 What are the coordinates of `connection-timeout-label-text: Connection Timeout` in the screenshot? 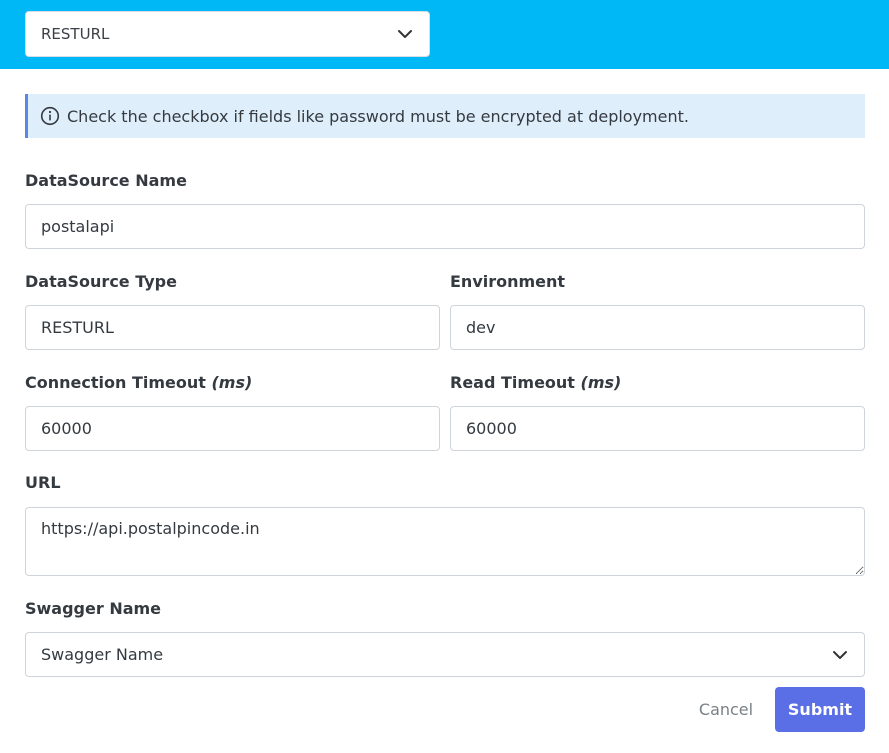 It's located at (115, 382).